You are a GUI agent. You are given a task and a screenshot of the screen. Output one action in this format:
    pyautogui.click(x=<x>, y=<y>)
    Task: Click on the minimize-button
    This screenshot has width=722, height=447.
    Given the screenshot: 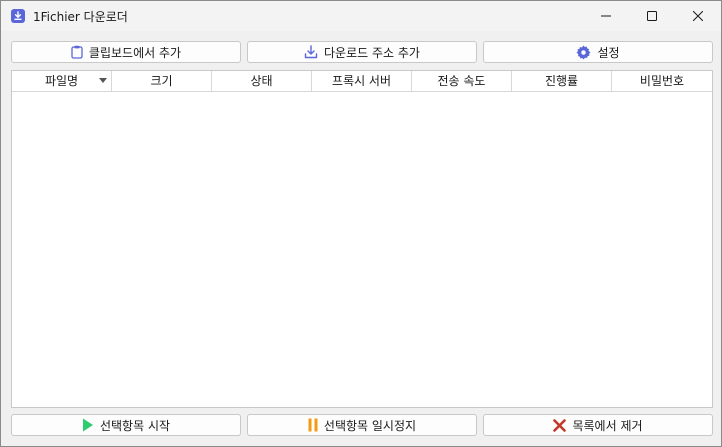 What is the action you would take?
    pyautogui.click(x=606, y=16)
    